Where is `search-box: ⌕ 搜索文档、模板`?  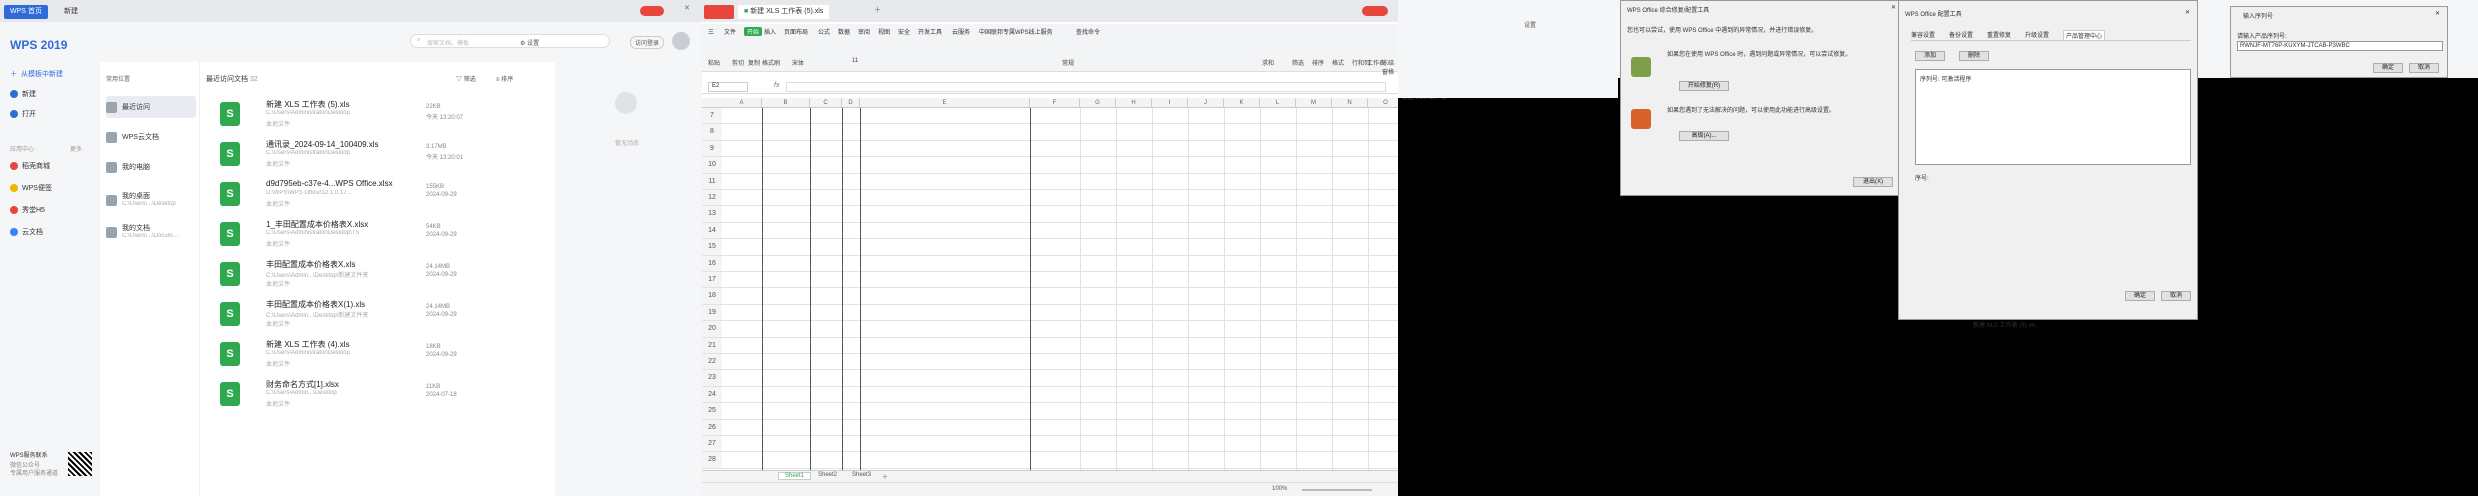 search-box: ⌕ 搜索文档、模板 is located at coordinates (510, 41).